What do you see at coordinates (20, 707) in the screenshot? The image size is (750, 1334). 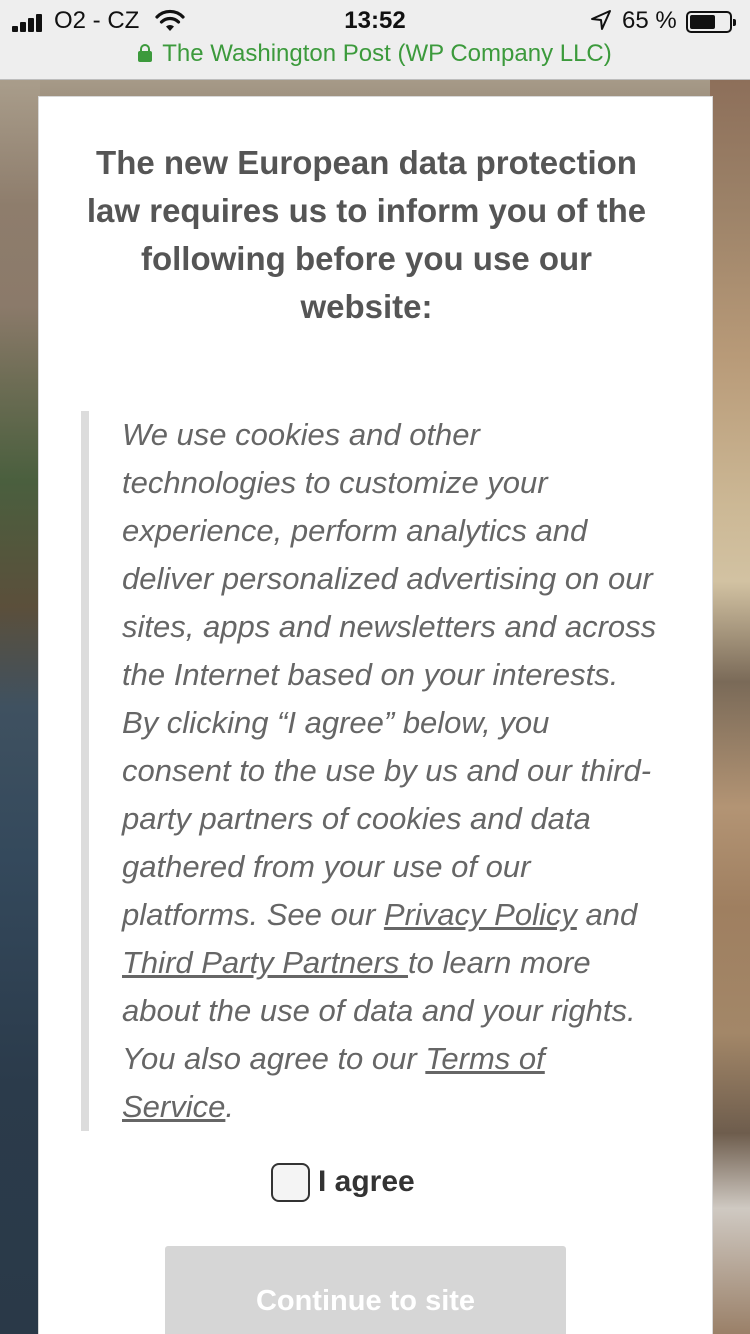 I see `background-photo-left-edge` at bounding box center [20, 707].